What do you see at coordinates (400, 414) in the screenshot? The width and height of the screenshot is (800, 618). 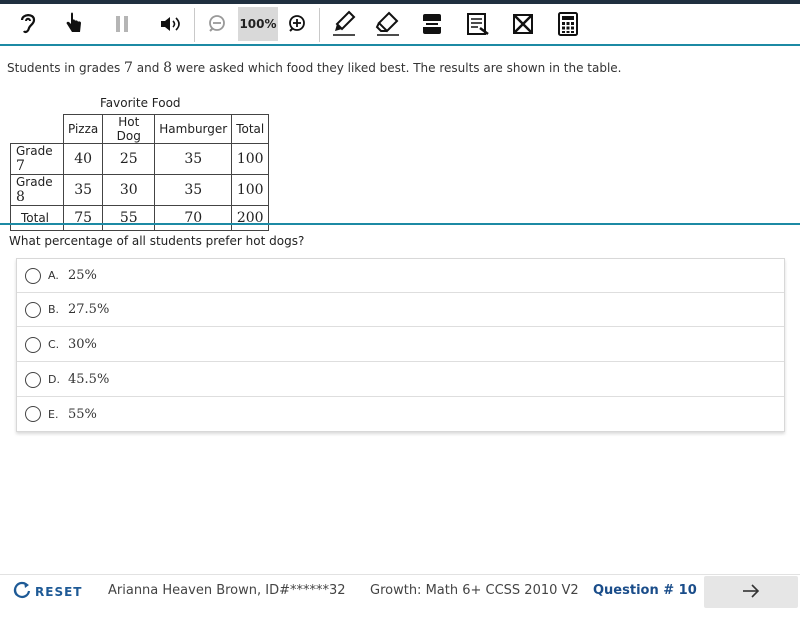 I see `answer-choice-e: E. 55%` at bounding box center [400, 414].